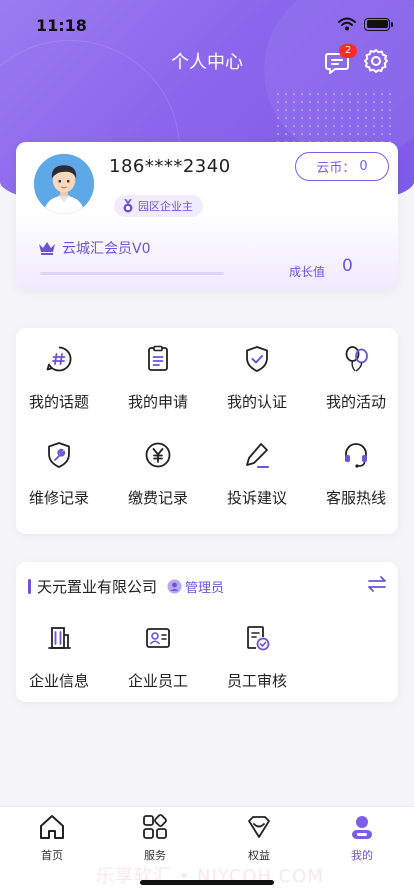 This screenshot has height=896, width=414. Describe the element at coordinates (58, 402) in the screenshot. I see `service-label: 我的话题` at that location.